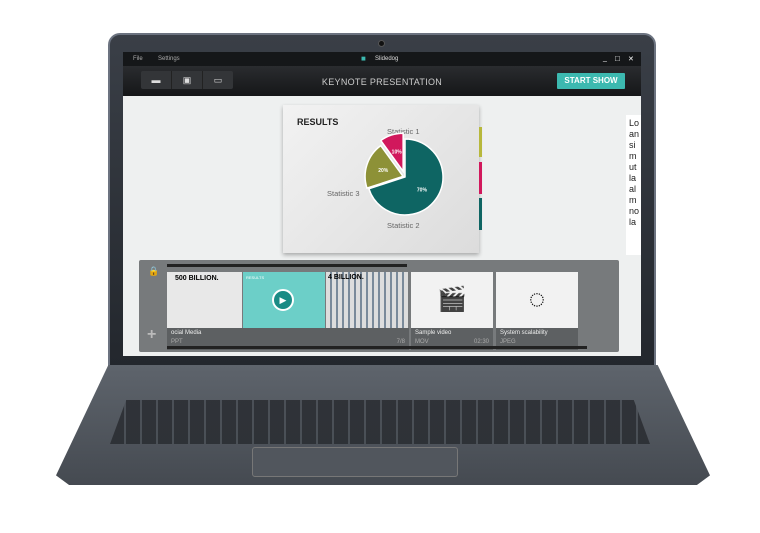 The height and width of the screenshot is (533, 760). I want to click on thumb-500-billion: 500 BILLION., so click(204, 300).